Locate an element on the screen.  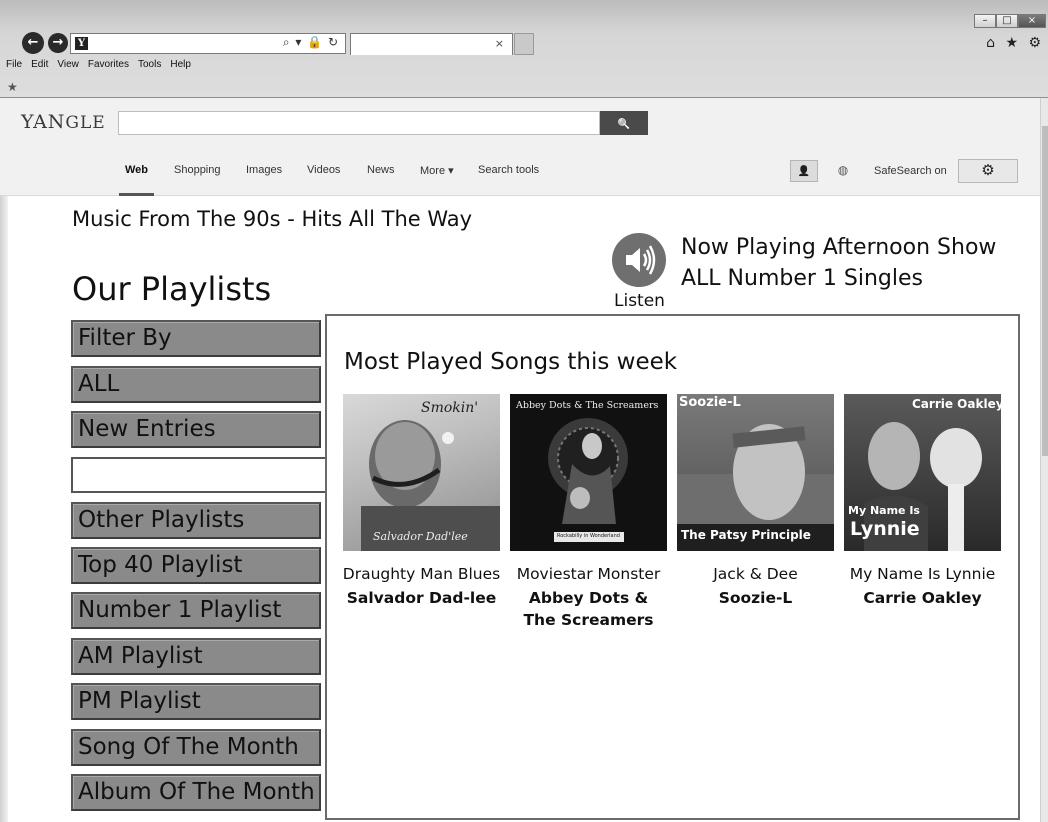
cover-artist: Soozie-L is located at coordinates (710, 402).